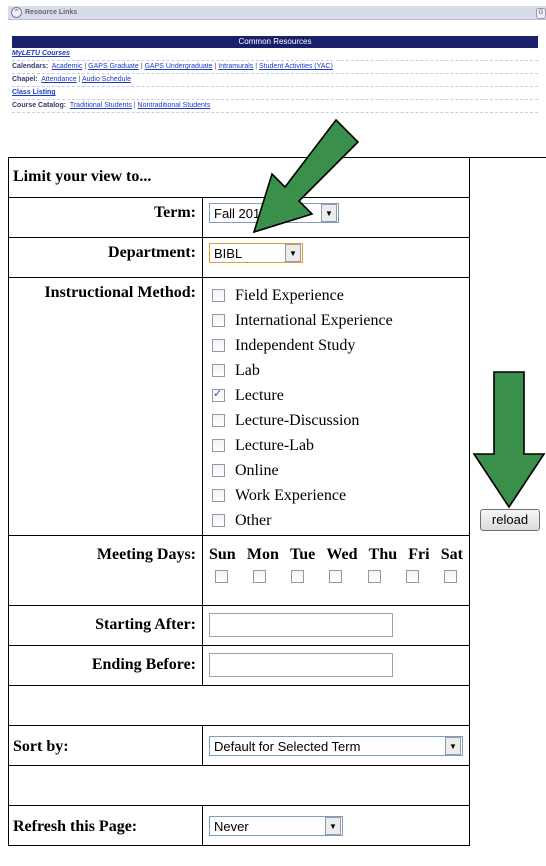 This screenshot has height=866, width=546. Describe the element at coordinates (178, 66) in the screenshot. I see `calendar-gaps-undergraduate-link: GAPS Undergraduate` at that location.